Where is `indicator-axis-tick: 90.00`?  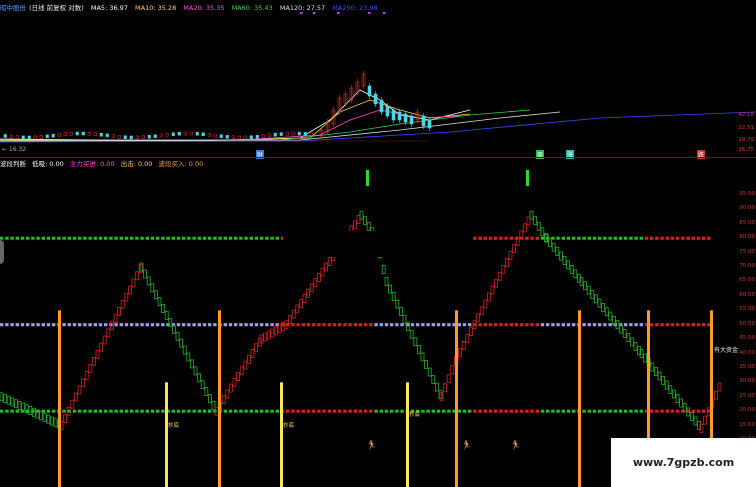
indicator-axis-tick: 90.00 is located at coordinates (747, 208).